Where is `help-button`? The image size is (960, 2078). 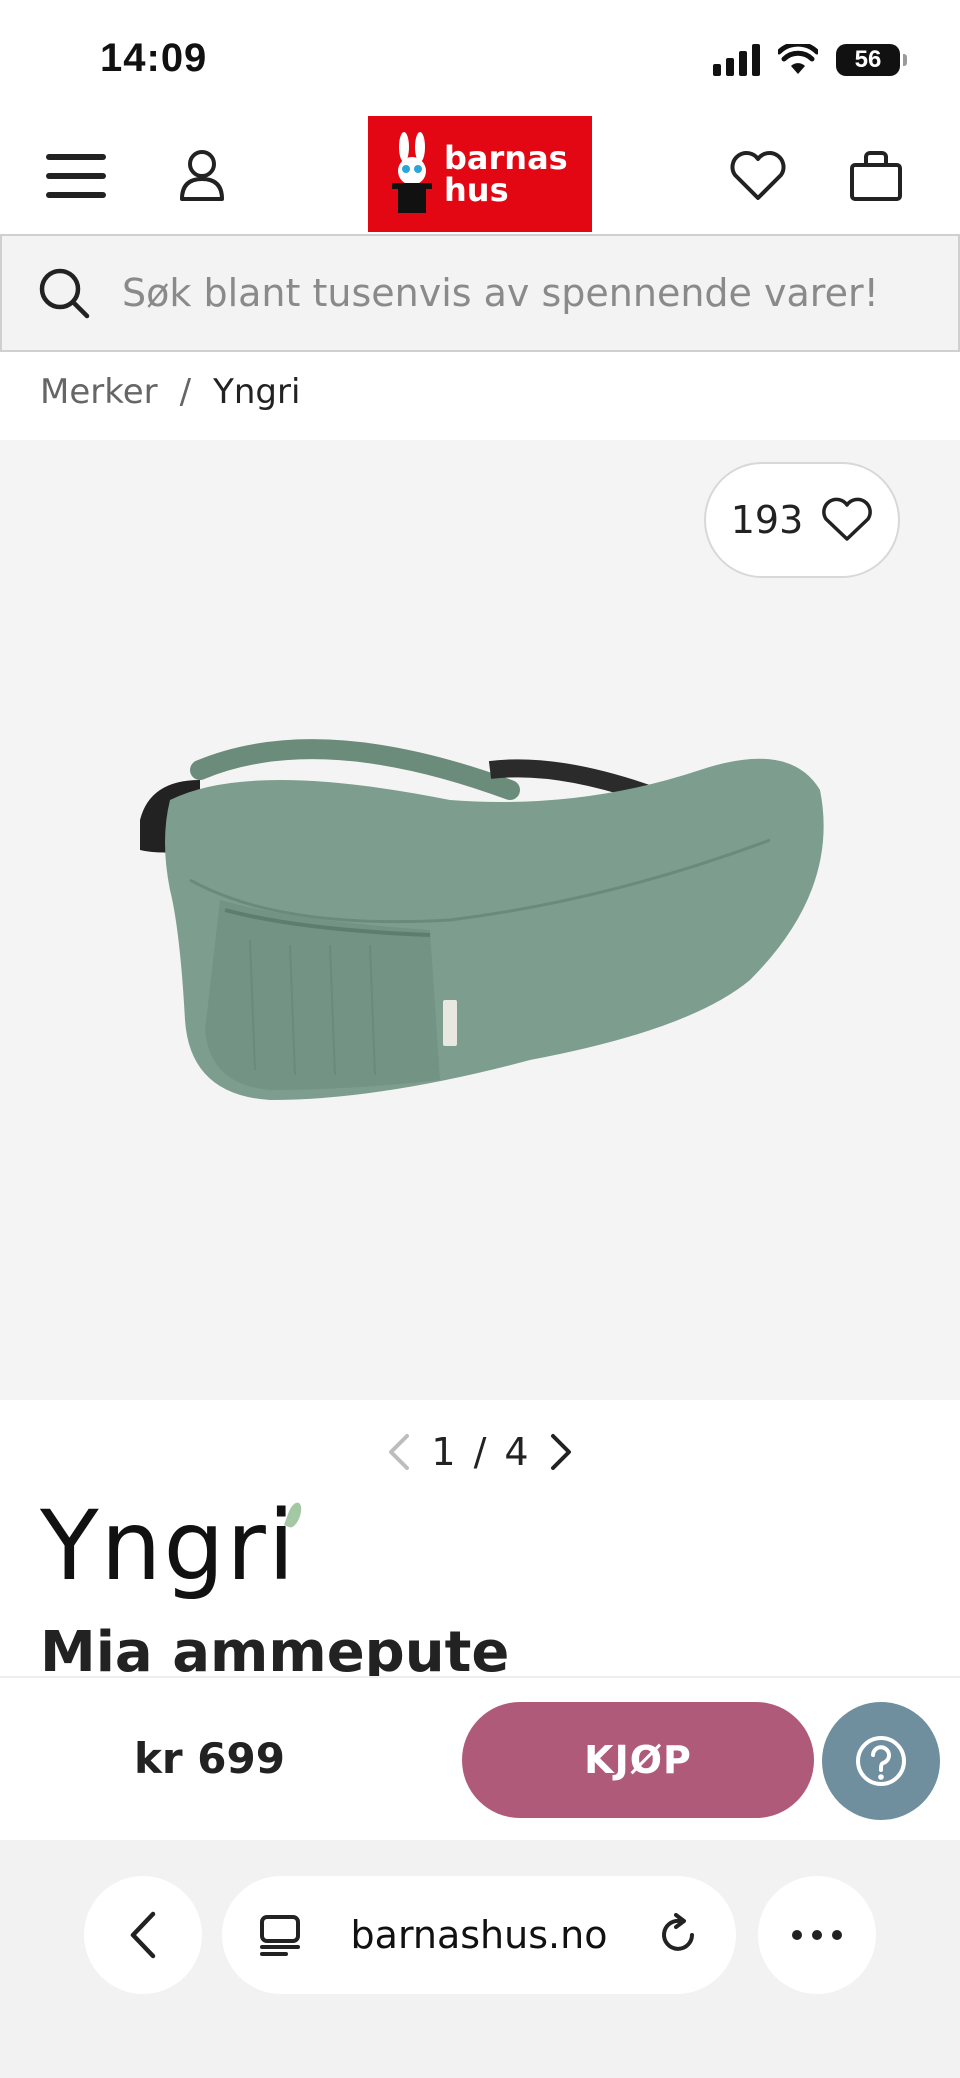
help-button is located at coordinates (881, 1761).